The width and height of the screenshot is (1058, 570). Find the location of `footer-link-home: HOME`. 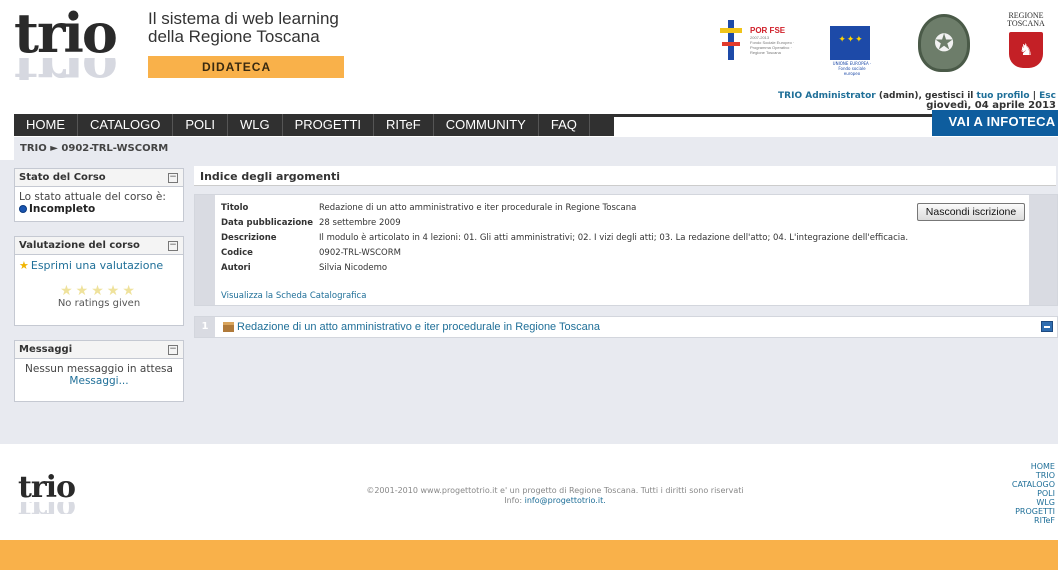

footer-link-home: HOME is located at coordinates (1033, 466).